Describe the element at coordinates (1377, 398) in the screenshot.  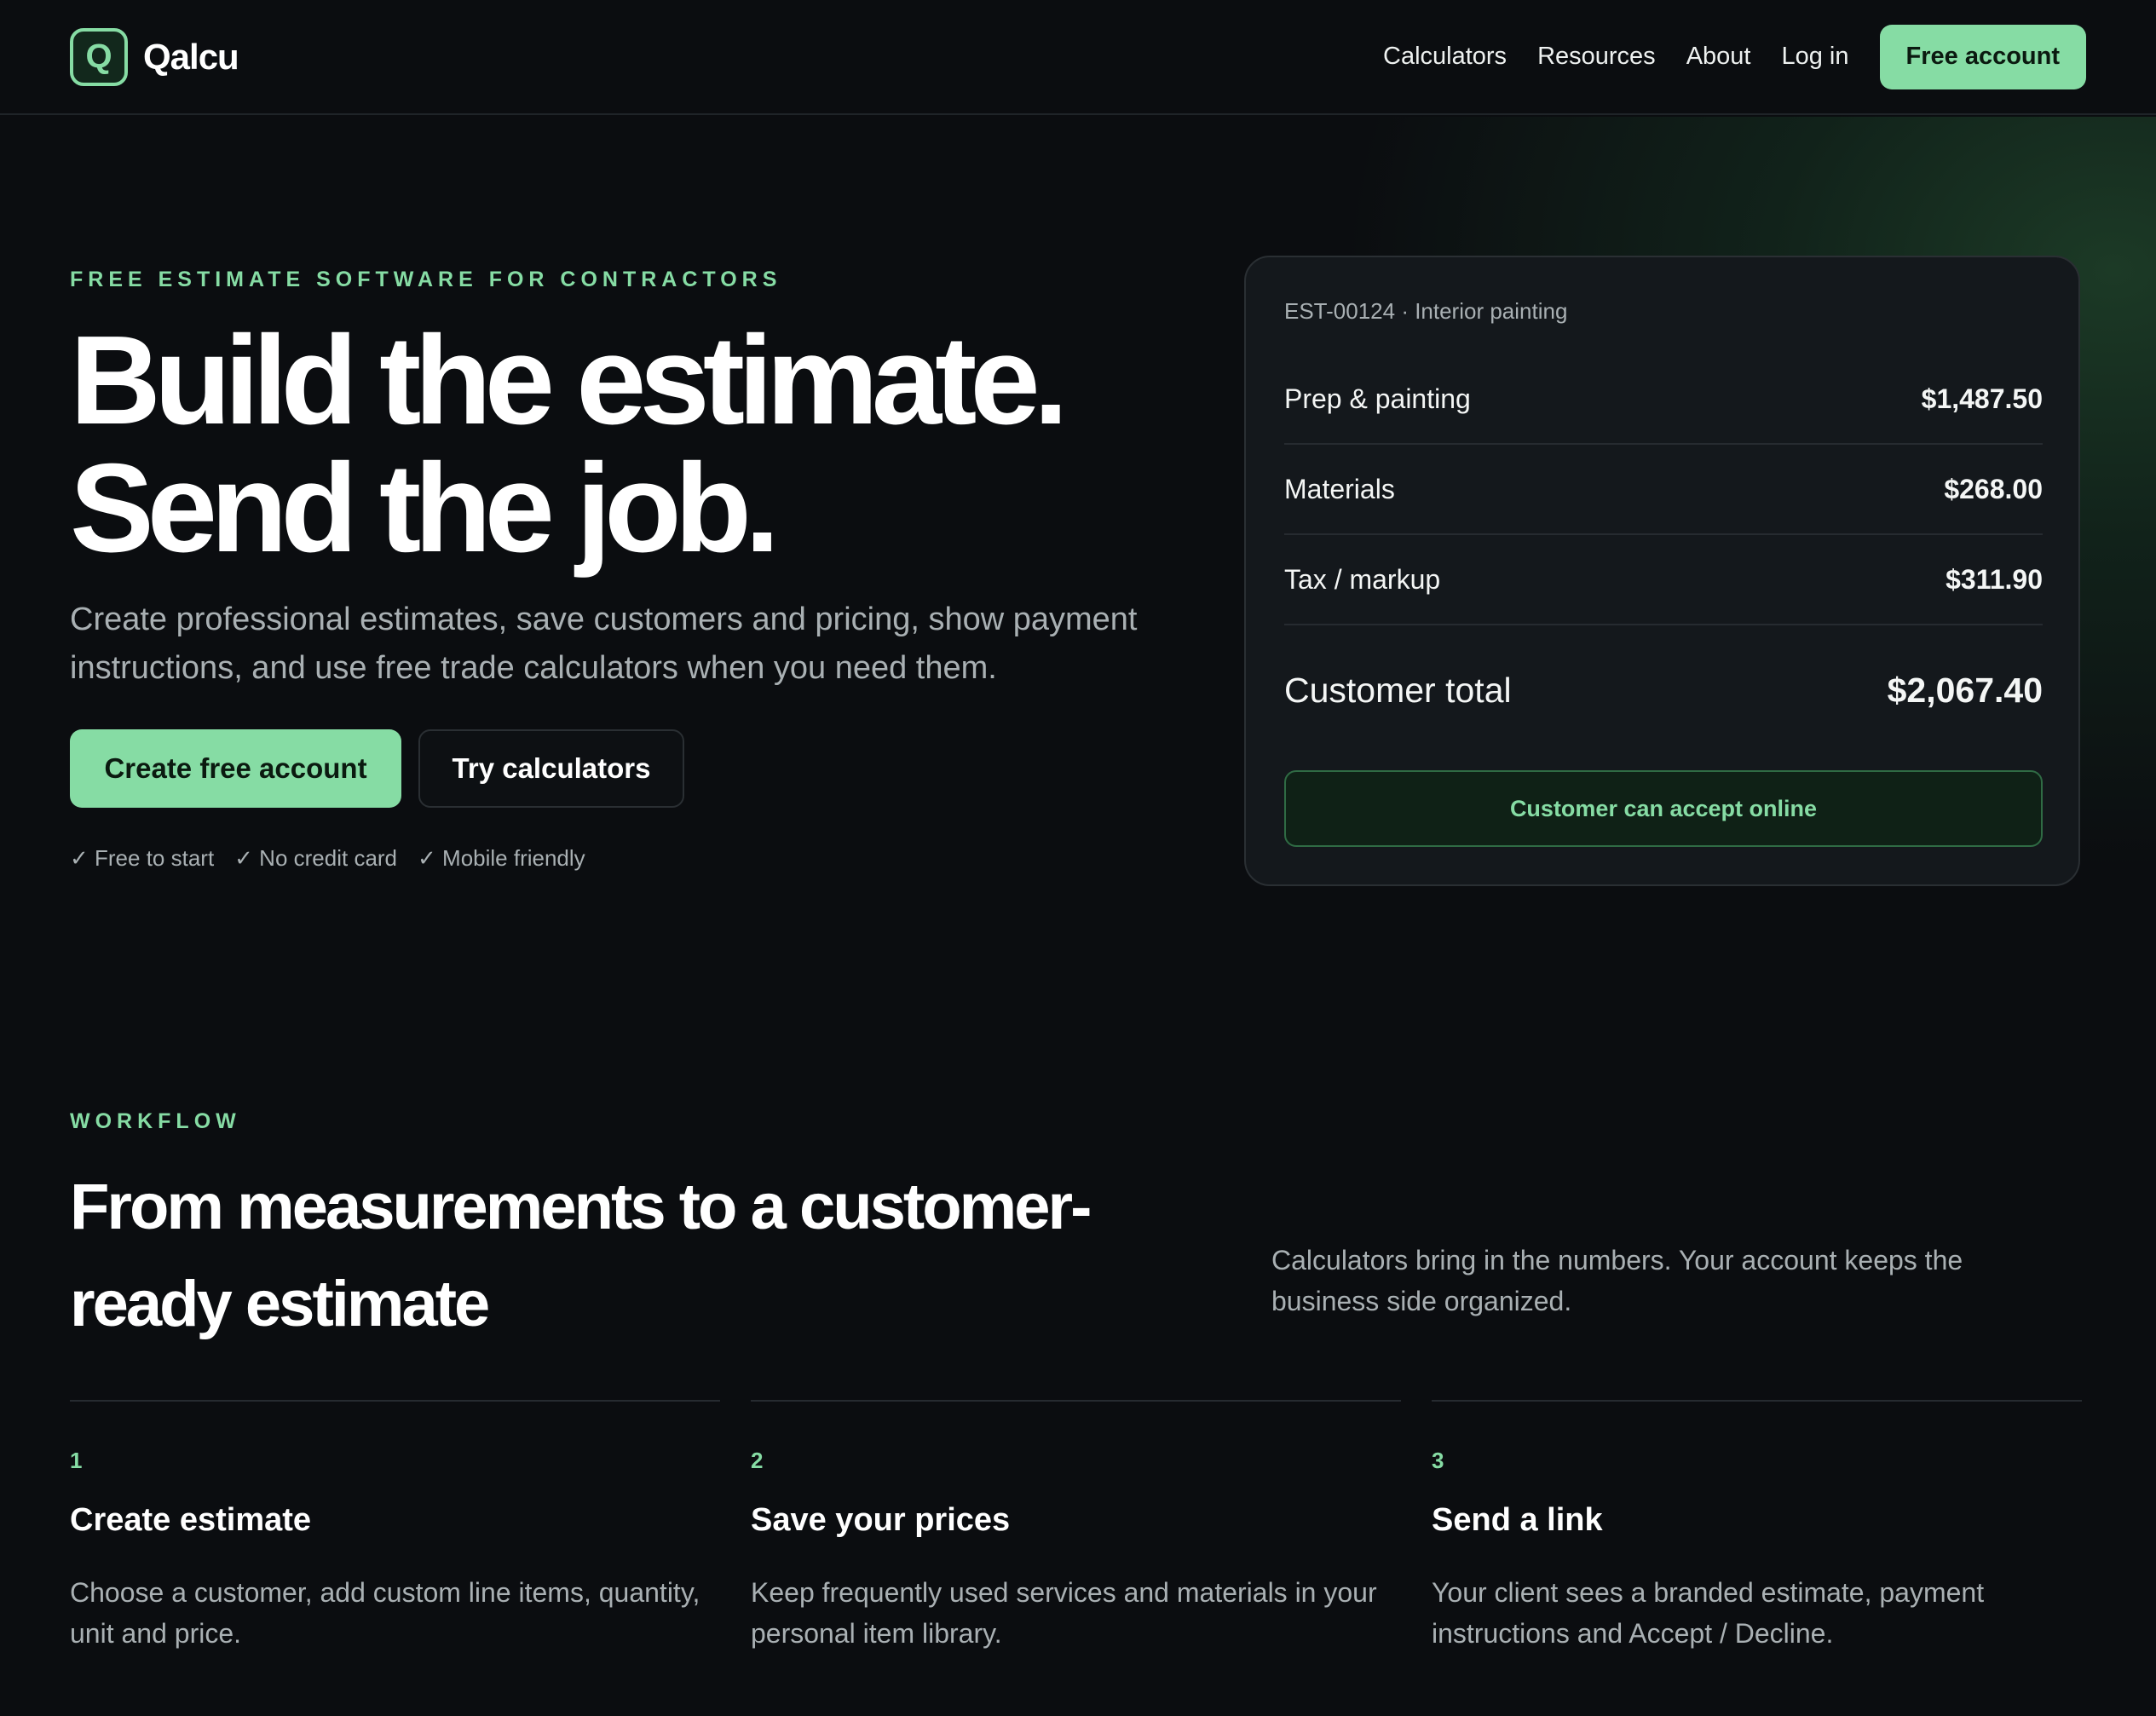
I see `line-item-label: Prep & painting` at that location.